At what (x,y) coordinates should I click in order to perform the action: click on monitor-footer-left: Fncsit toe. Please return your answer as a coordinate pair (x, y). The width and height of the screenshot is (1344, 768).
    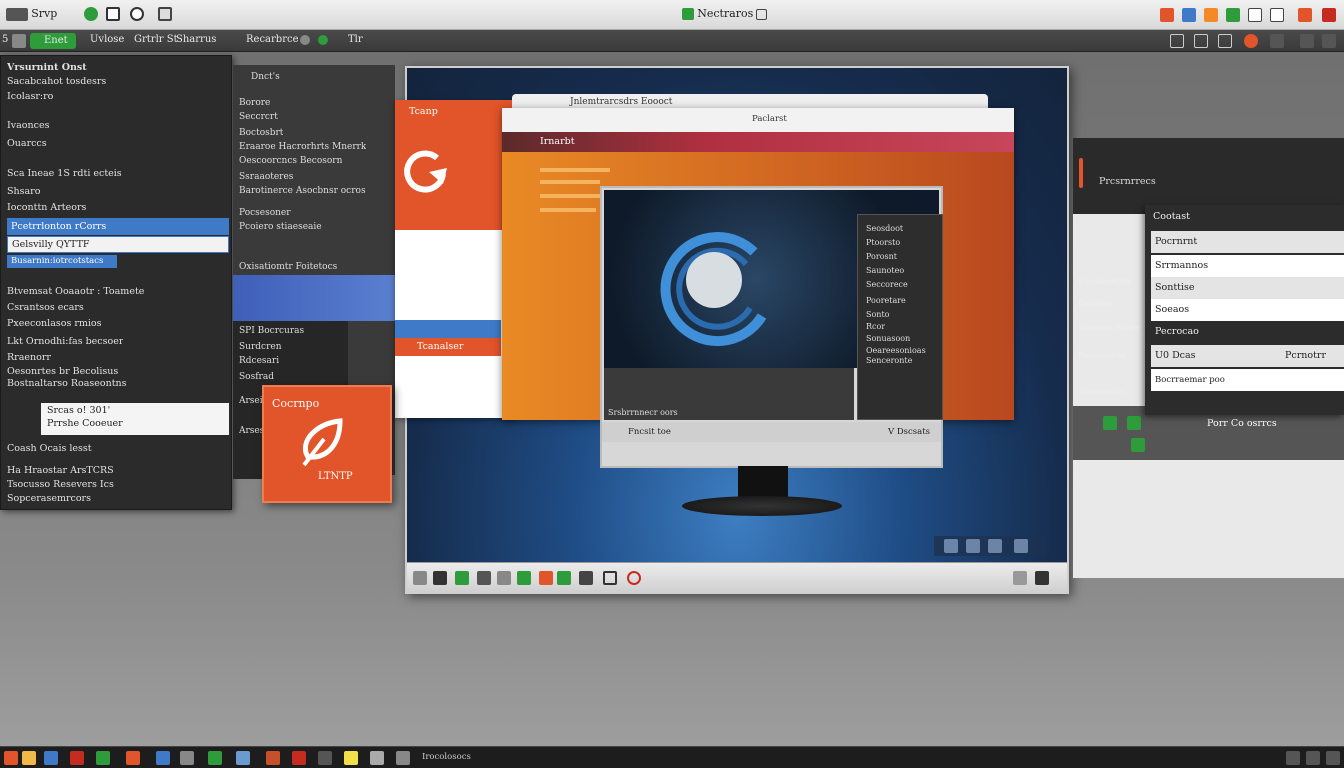
    Looking at the image, I should click on (649, 432).